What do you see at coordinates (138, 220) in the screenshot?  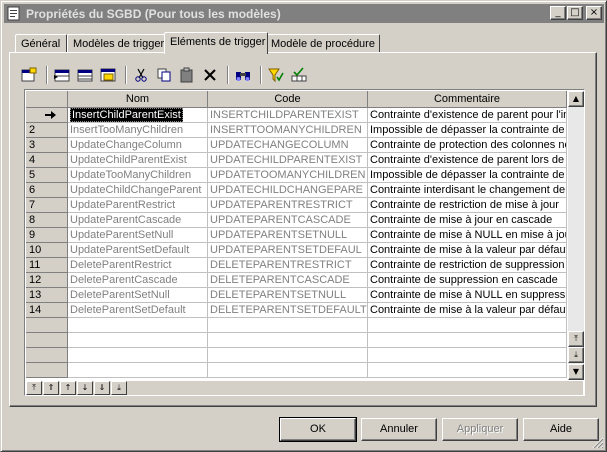 I see `cell-name: UpdateParentCascade` at bounding box center [138, 220].